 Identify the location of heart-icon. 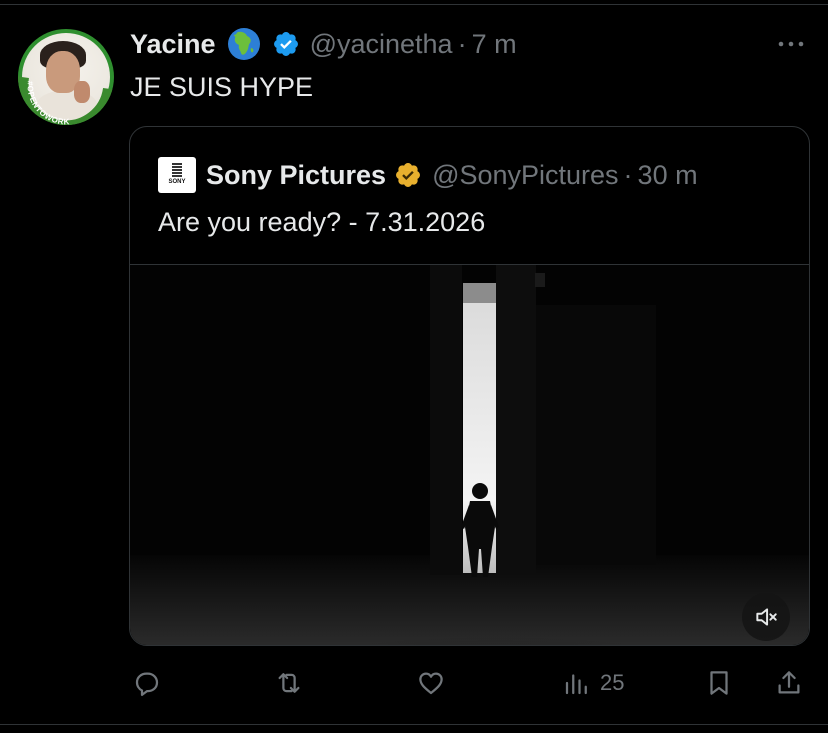
(431, 683).